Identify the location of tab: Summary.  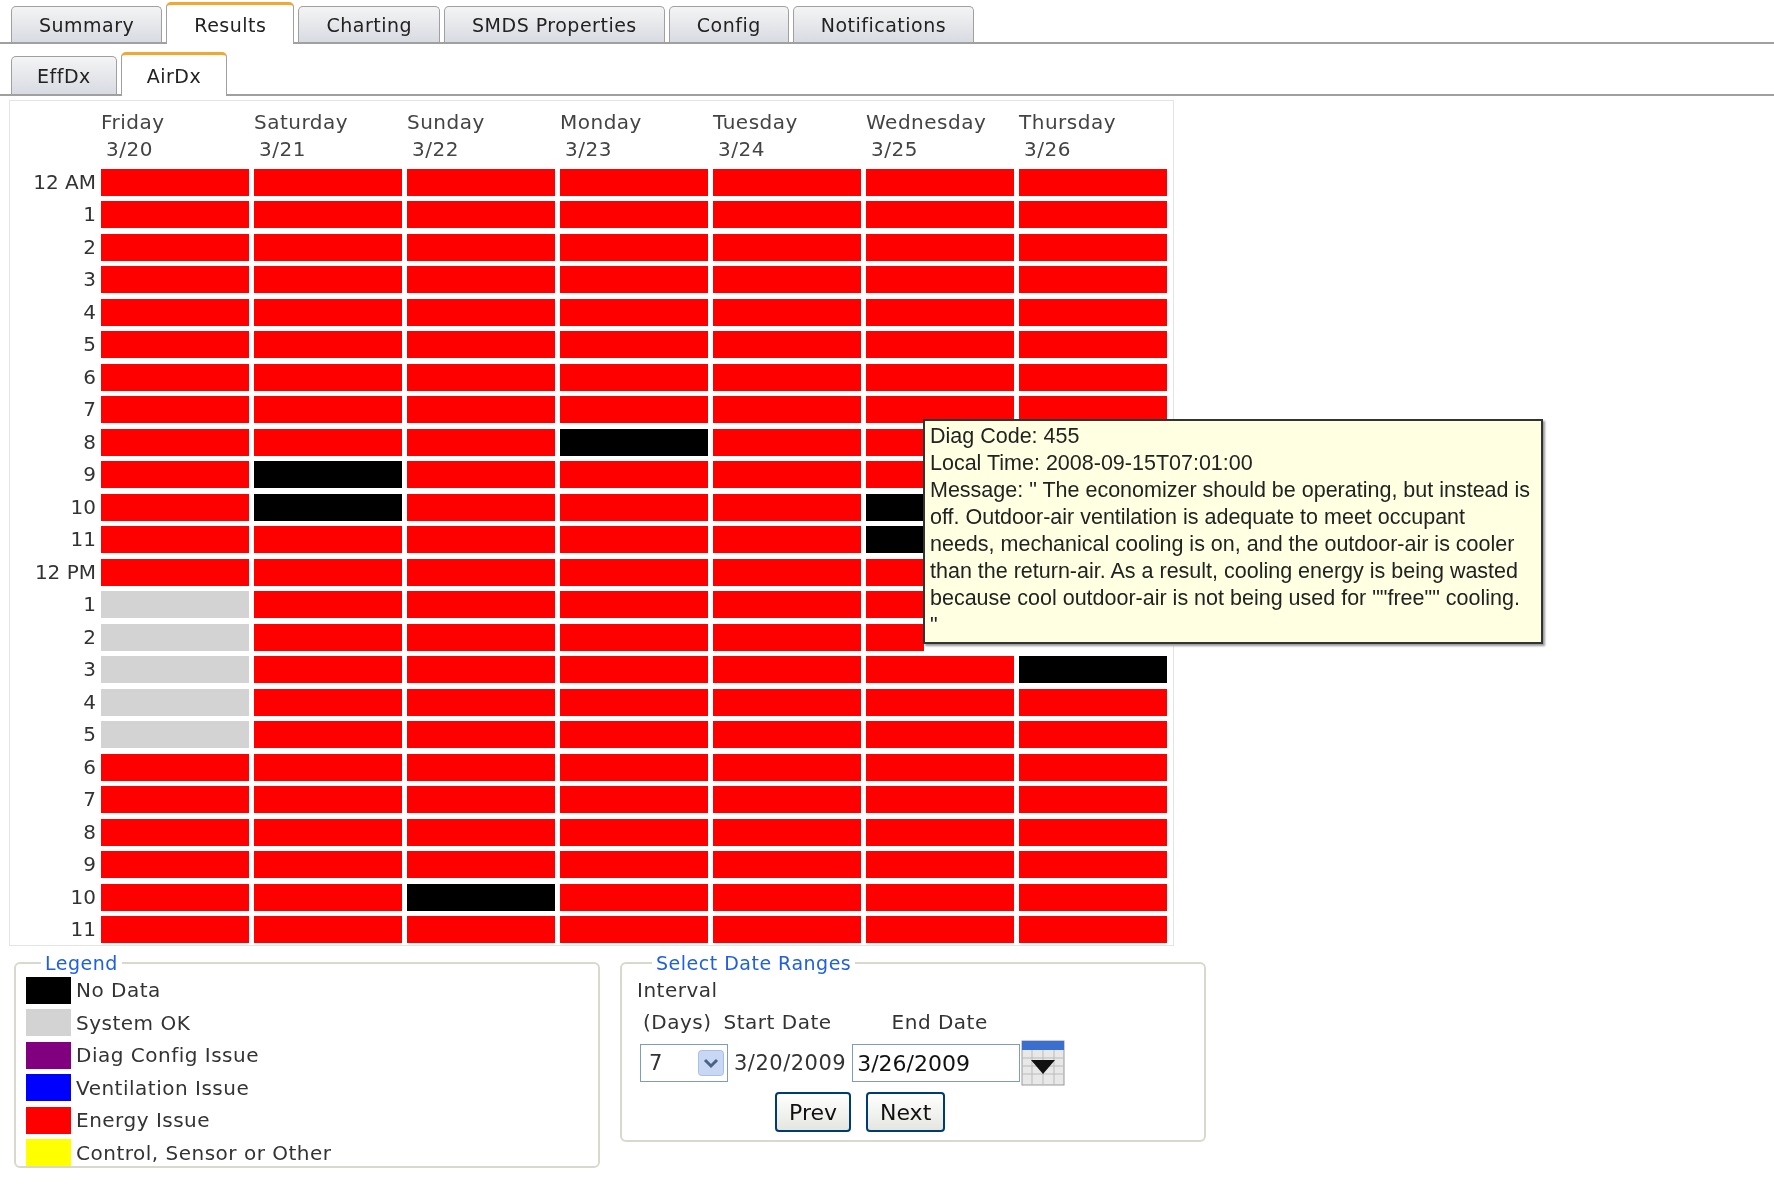
(87, 24).